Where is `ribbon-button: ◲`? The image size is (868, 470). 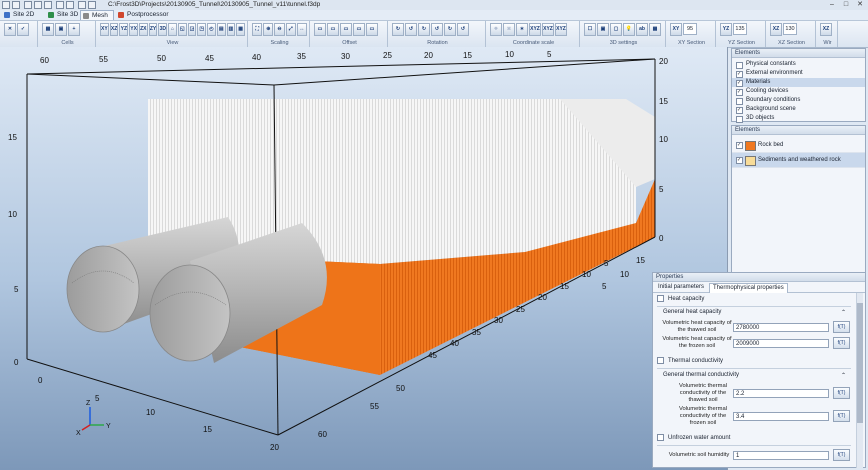
ribbon-button: ◲ is located at coordinates (192, 29).